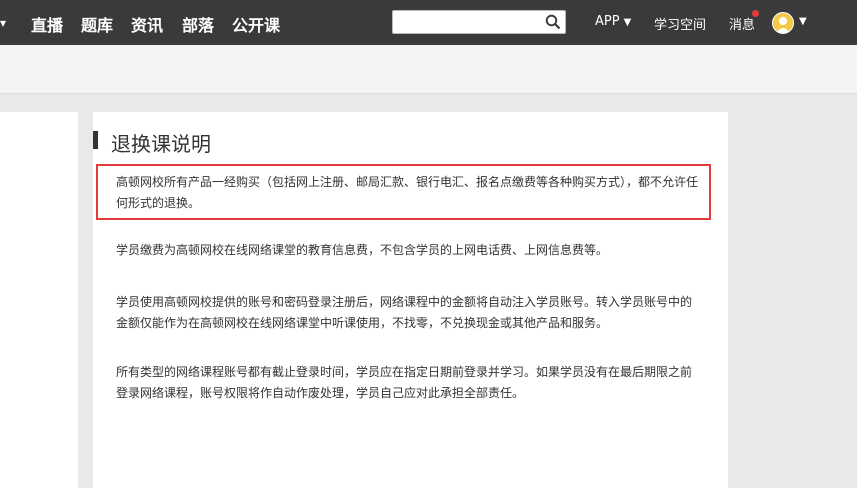 This screenshot has width=857, height=488. What do you see at coordinates (797, 300) in the screenshot?
I see `right-margin` at bounding box center [797, 300].